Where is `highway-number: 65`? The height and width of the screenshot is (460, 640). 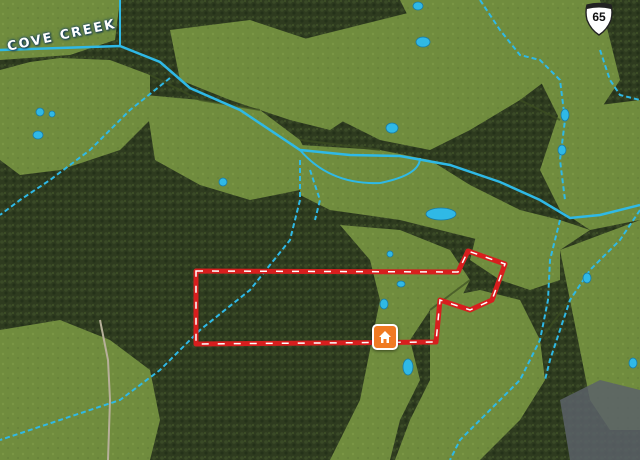 highway-number: 65 is located at coordinates (599, 17).